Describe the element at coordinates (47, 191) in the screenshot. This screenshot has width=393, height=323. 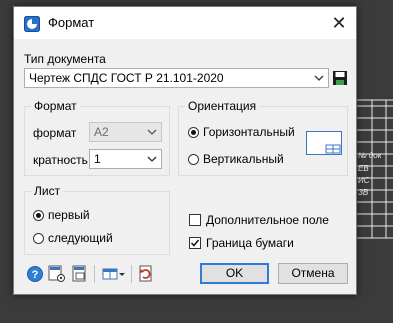
I see `sheet-group-title: Лист` at that location.